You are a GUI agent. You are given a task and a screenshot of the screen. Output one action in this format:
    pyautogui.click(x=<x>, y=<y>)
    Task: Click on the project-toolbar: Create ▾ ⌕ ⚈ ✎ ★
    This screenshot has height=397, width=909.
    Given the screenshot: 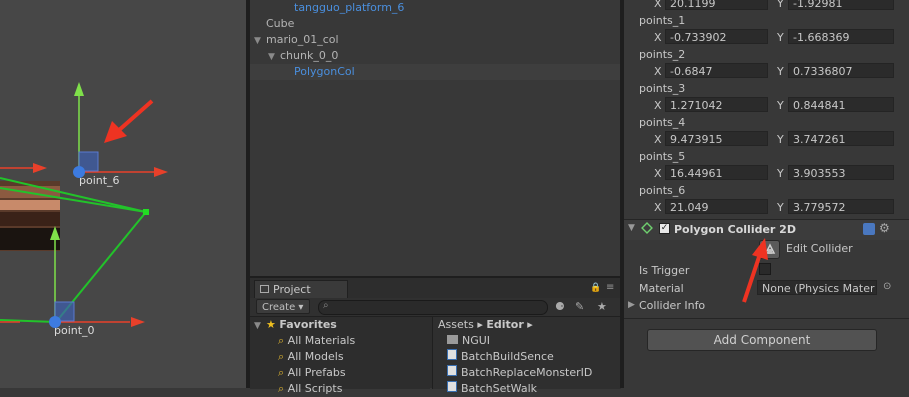 What is the action you would take?
    pyautogui.click(x=435, y=307)
    